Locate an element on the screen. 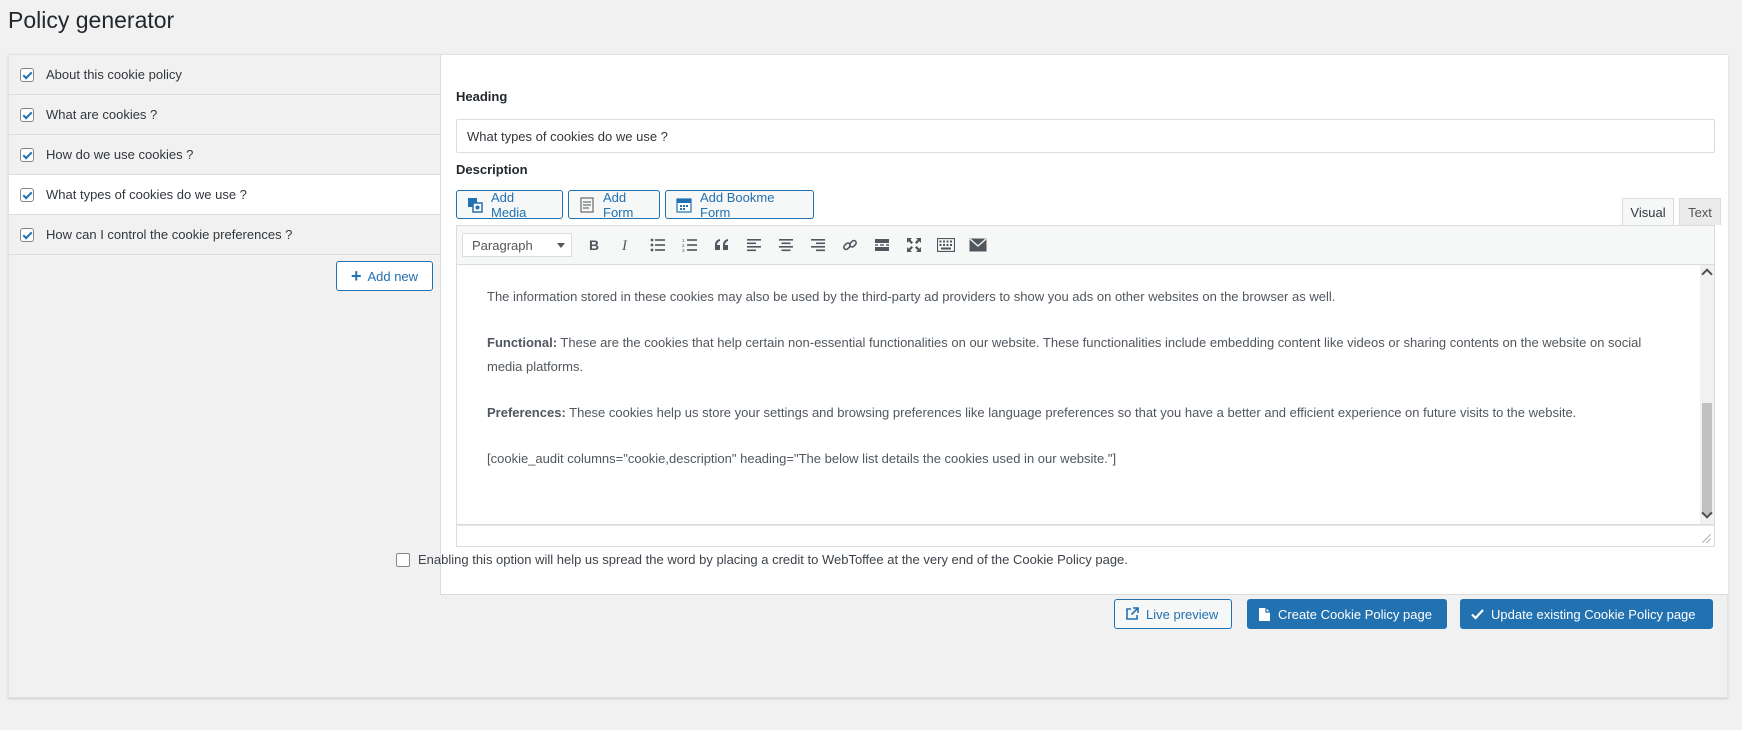 The height and width of the screenshot is (730, 1742). align-left-button is located at coordinates (754, 245).